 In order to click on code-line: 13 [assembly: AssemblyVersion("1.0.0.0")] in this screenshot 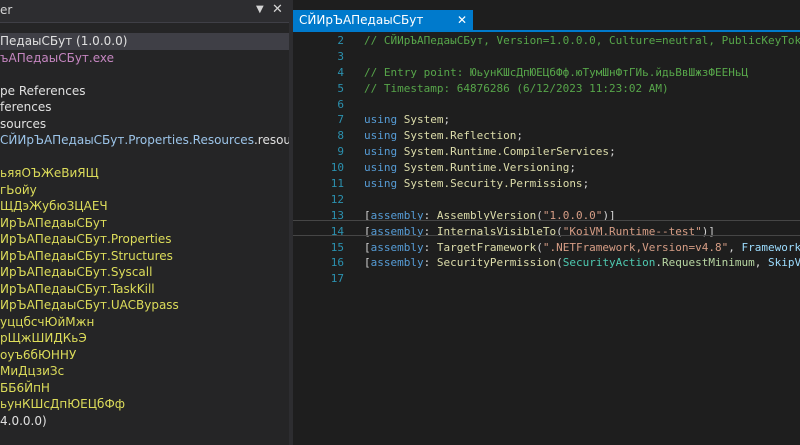, I will do `click(546, 216)`.